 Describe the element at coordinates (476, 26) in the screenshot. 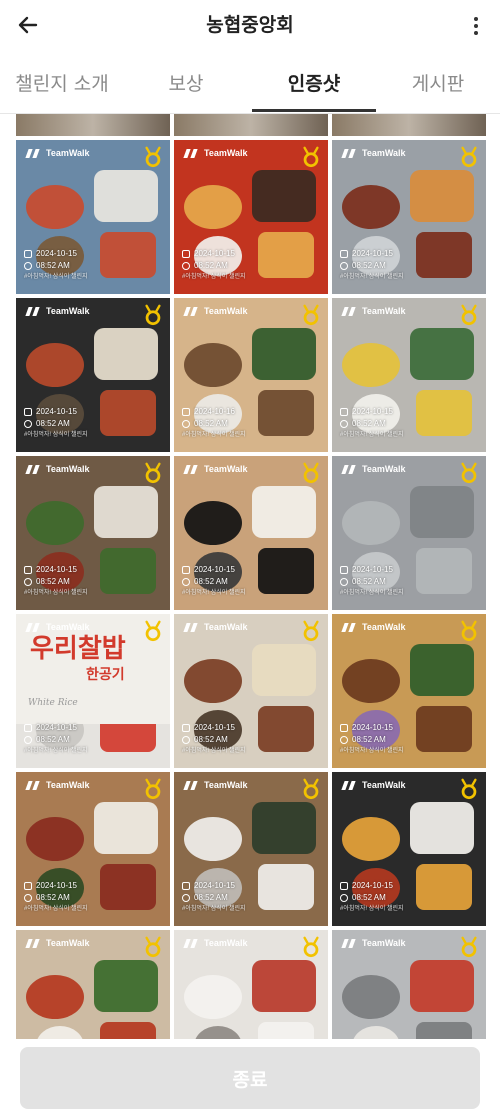

I see `more-menu-button` at that location.